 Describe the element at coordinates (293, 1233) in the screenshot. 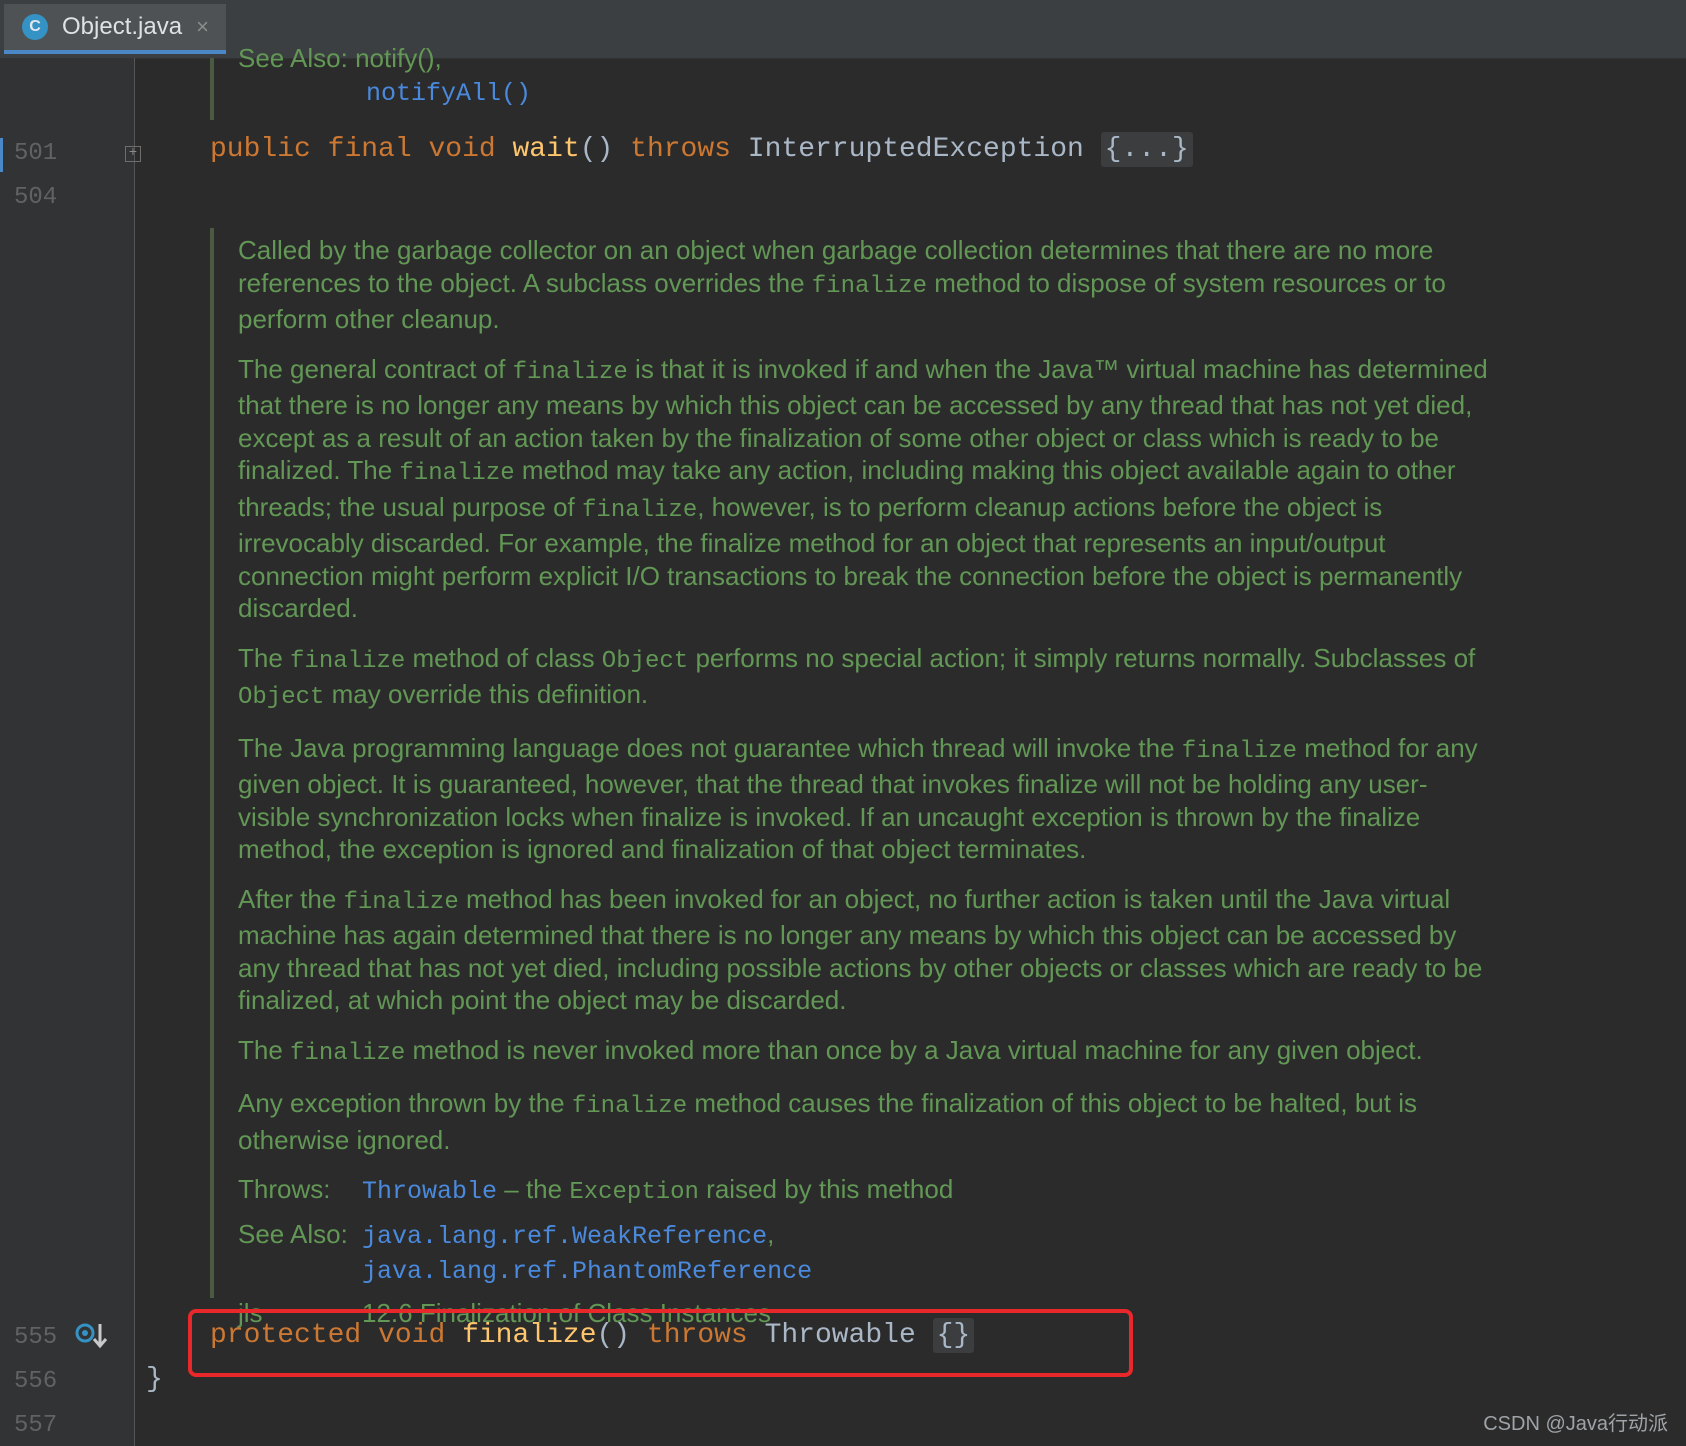

I see `tag-label: See Also:` at that location.